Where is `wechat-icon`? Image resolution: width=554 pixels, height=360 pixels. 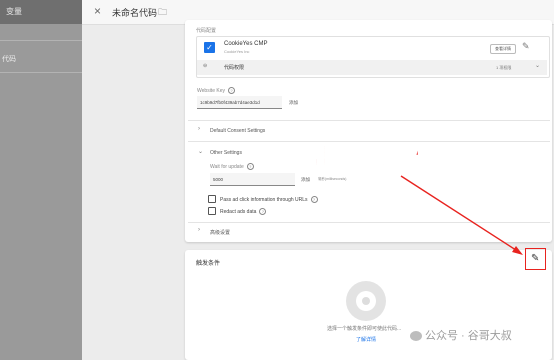 wechat-icon is located at coordinates (416, 336).